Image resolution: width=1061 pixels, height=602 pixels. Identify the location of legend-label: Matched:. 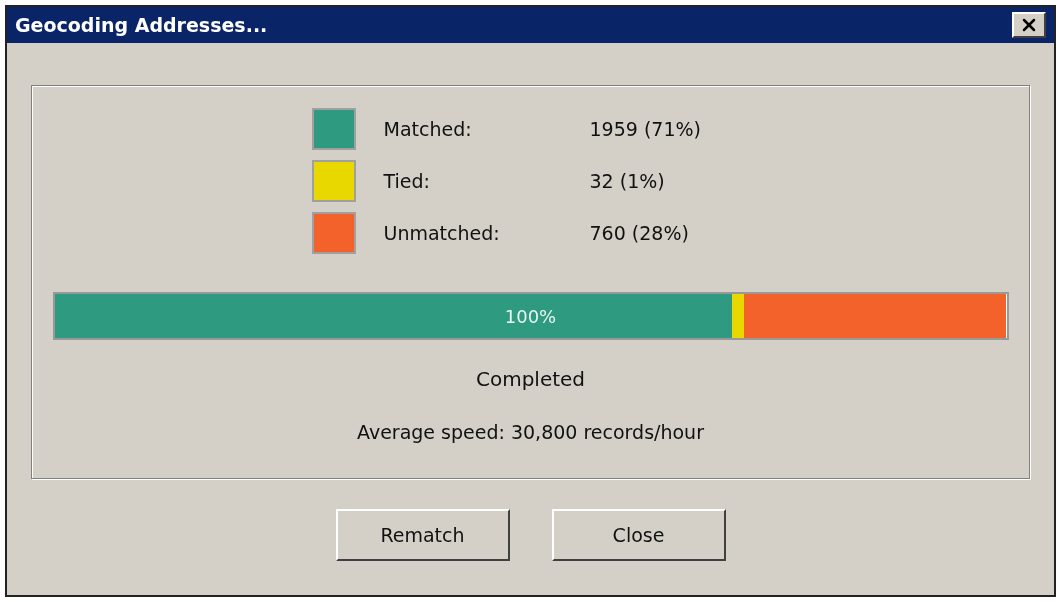
(427, 129).